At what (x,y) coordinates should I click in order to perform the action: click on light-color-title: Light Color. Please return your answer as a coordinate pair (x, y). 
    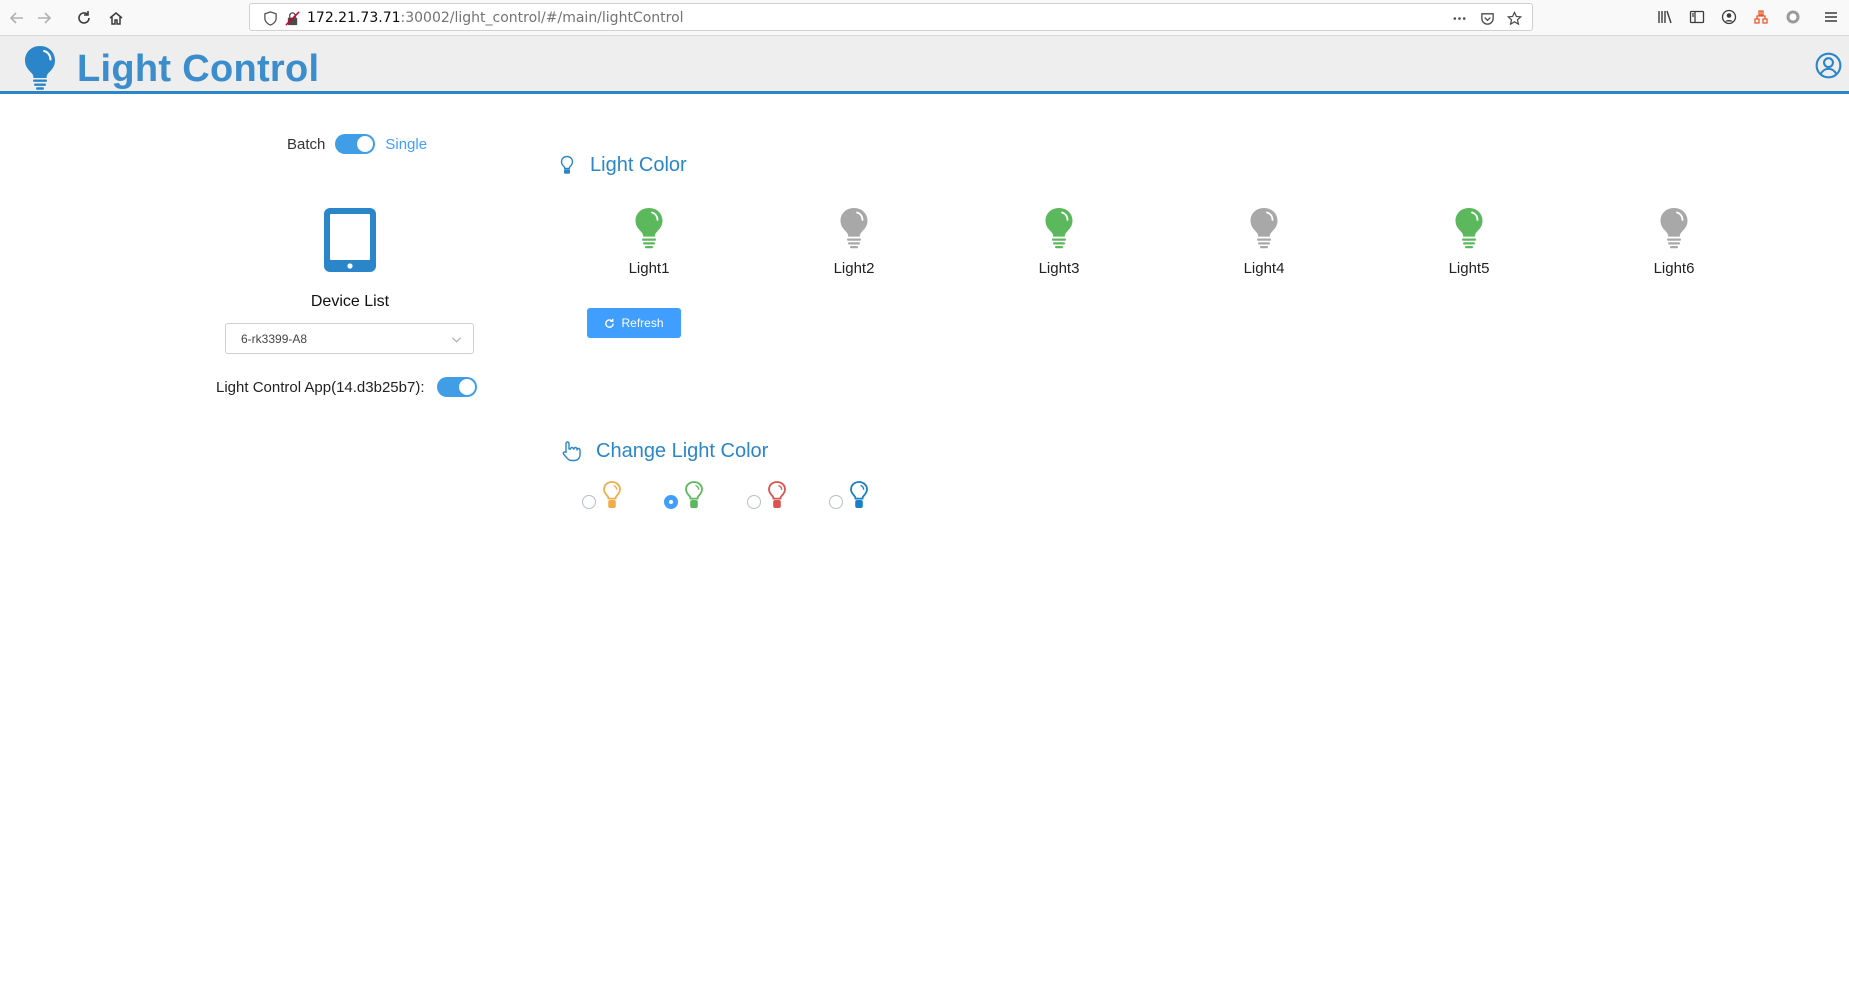
    Looking at the image, I should click on (638, 165).